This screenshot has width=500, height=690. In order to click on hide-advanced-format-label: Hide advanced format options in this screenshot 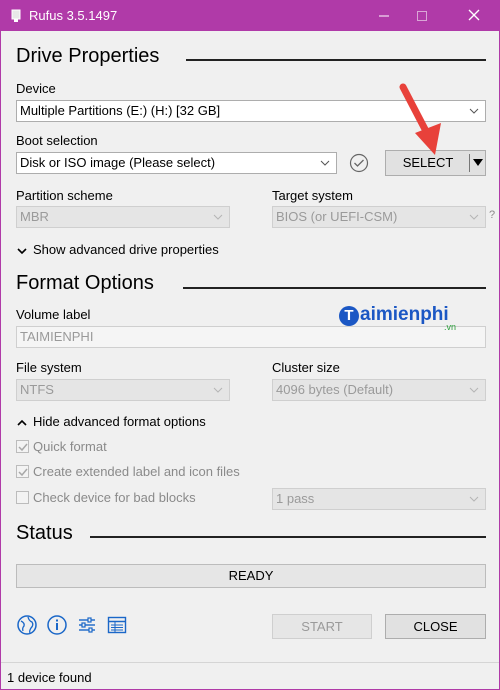, I will do `click(119, 421)`.